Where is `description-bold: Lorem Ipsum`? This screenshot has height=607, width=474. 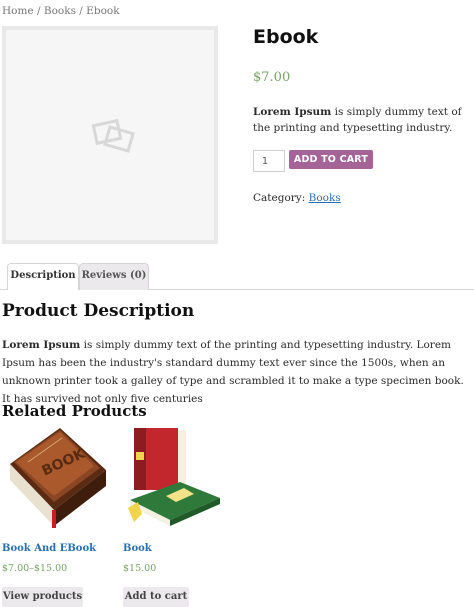 description-bold: Lorem Ipsum is located at coordinates (41, 345).